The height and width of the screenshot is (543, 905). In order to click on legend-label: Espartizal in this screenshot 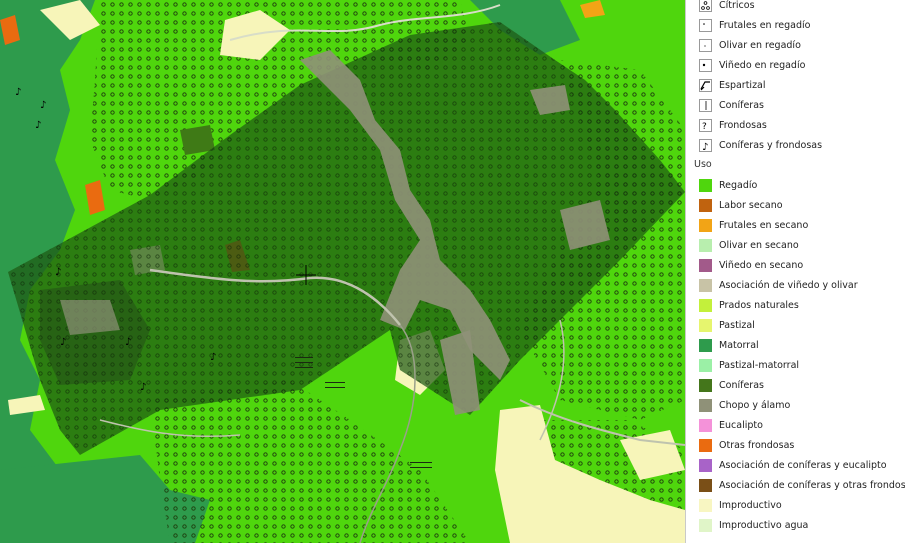, I will do `click(742, 85)`.